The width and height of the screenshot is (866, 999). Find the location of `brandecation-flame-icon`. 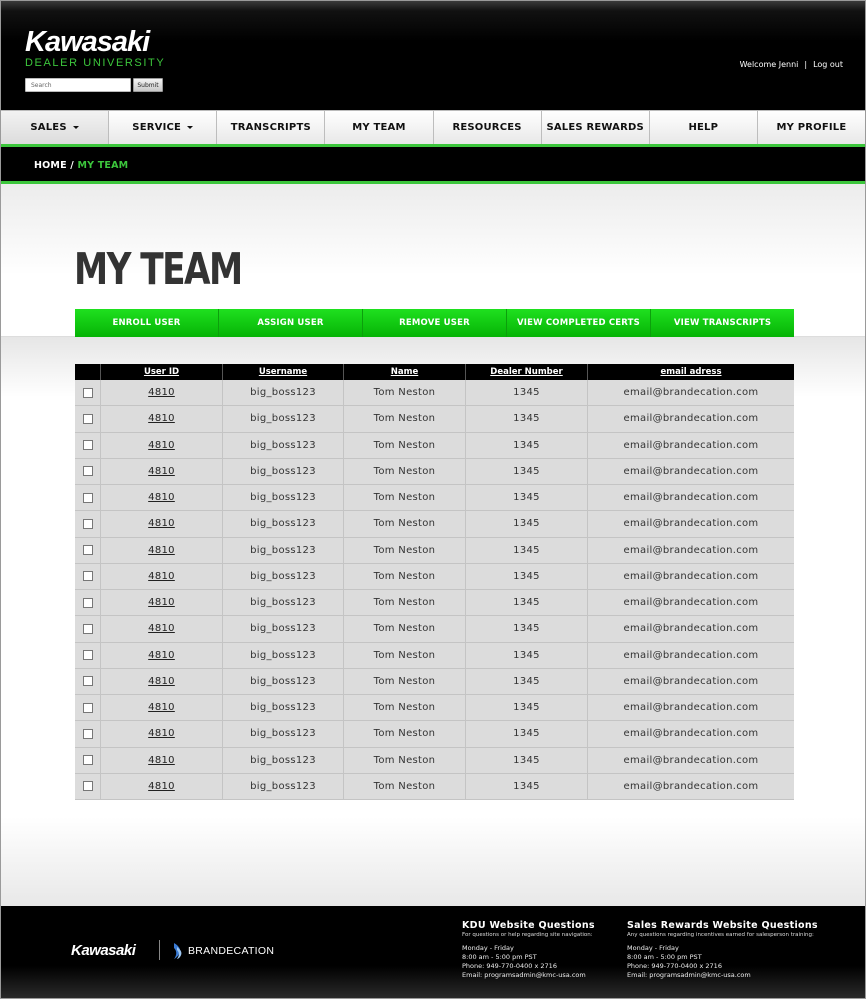

brandecation-flame-icon is located at coordinates (178, 951).